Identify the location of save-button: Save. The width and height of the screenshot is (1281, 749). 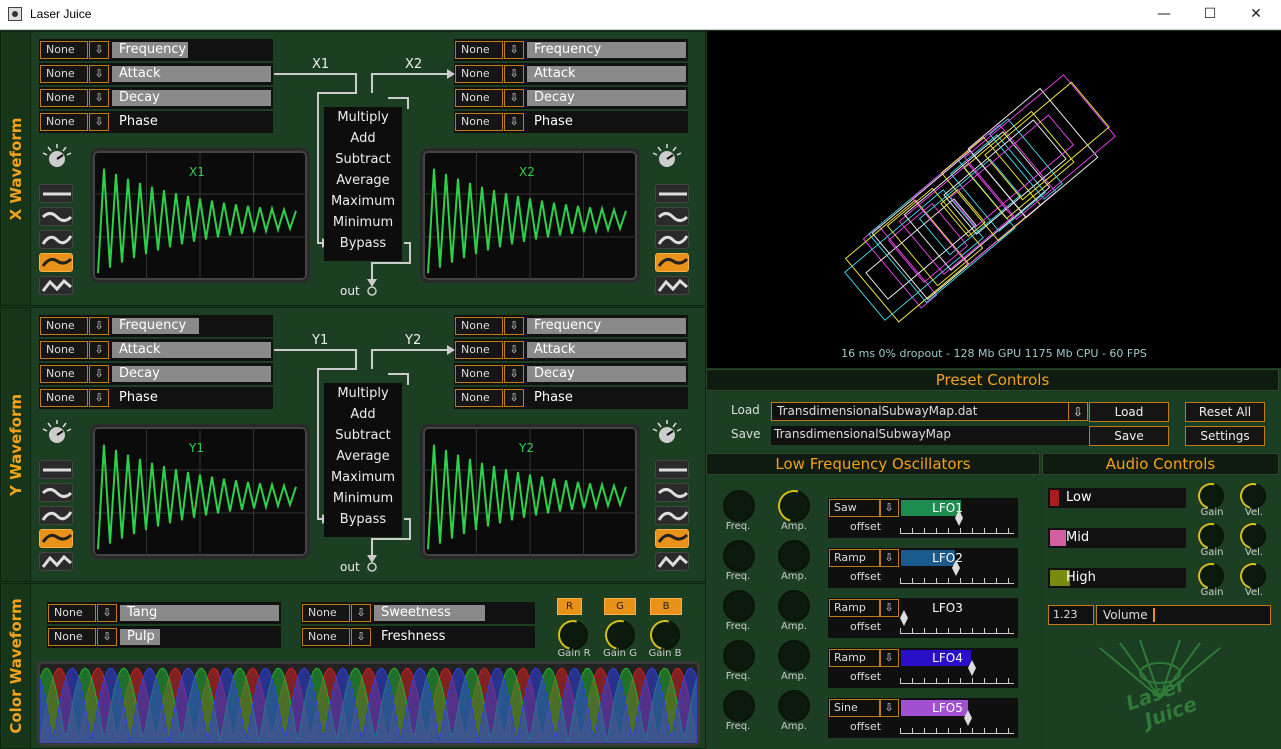
(1129, 436).